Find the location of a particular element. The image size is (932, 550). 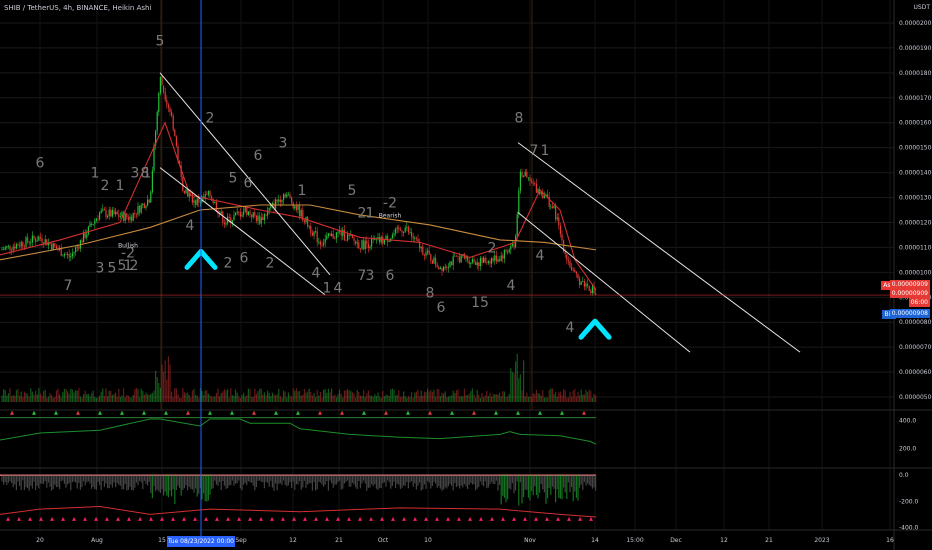

wave-label: 6 is located at coordinates (244, 258).